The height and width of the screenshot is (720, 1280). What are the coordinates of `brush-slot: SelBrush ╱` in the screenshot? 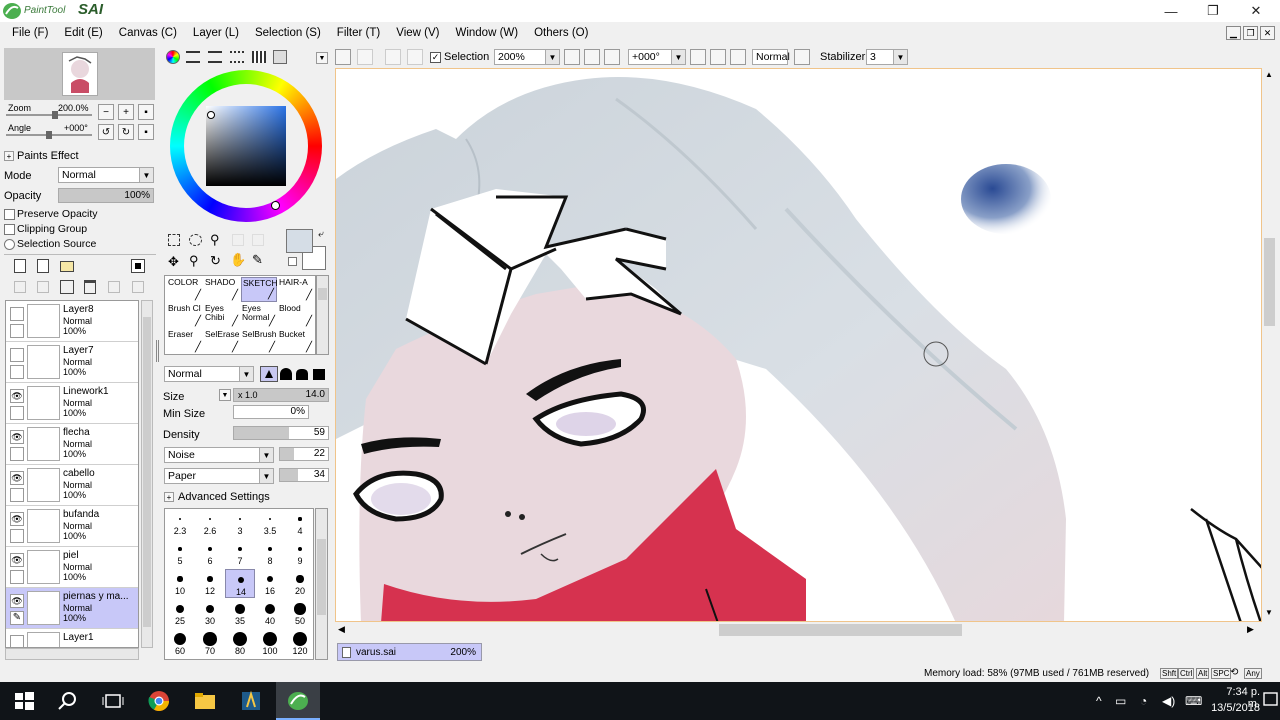 It's located at (259, 341).